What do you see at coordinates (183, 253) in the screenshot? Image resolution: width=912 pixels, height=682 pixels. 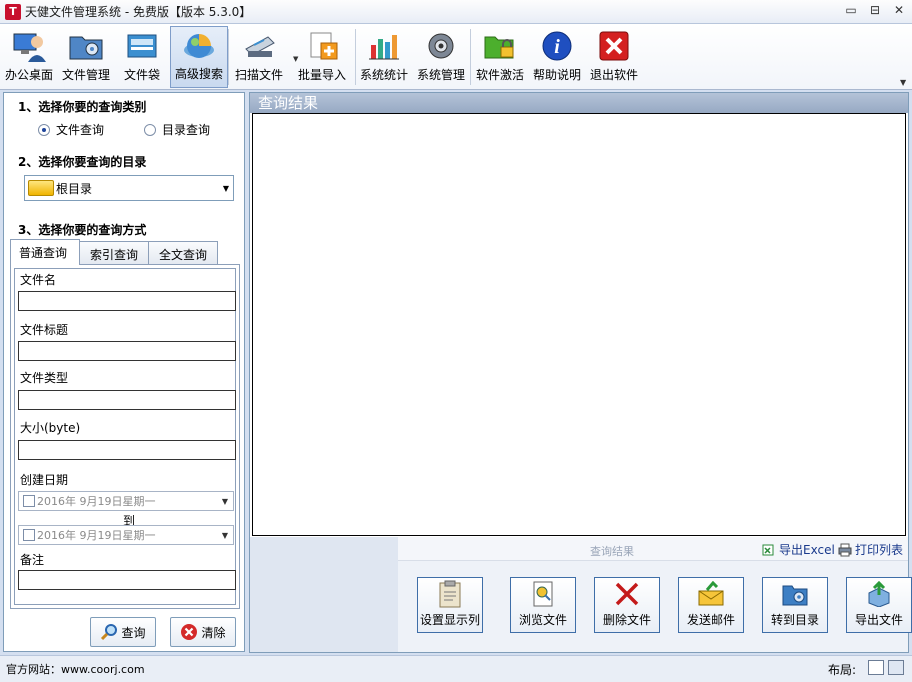 I see `tab-fulltext-query: 全文查询` at bounding box center [183, 253].